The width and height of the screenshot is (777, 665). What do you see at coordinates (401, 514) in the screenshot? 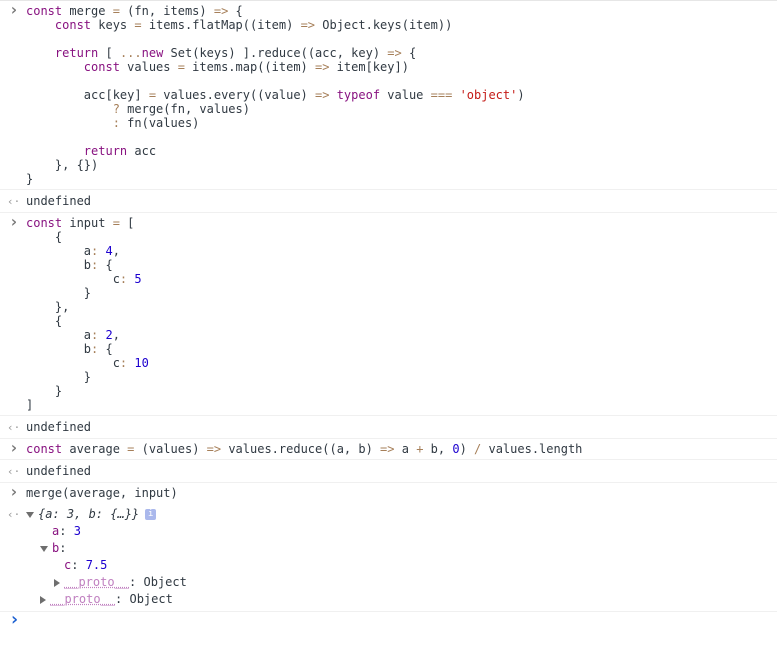
I see `object-root: {a: 3, b: {…}} i` at bounding box center [401, 514].